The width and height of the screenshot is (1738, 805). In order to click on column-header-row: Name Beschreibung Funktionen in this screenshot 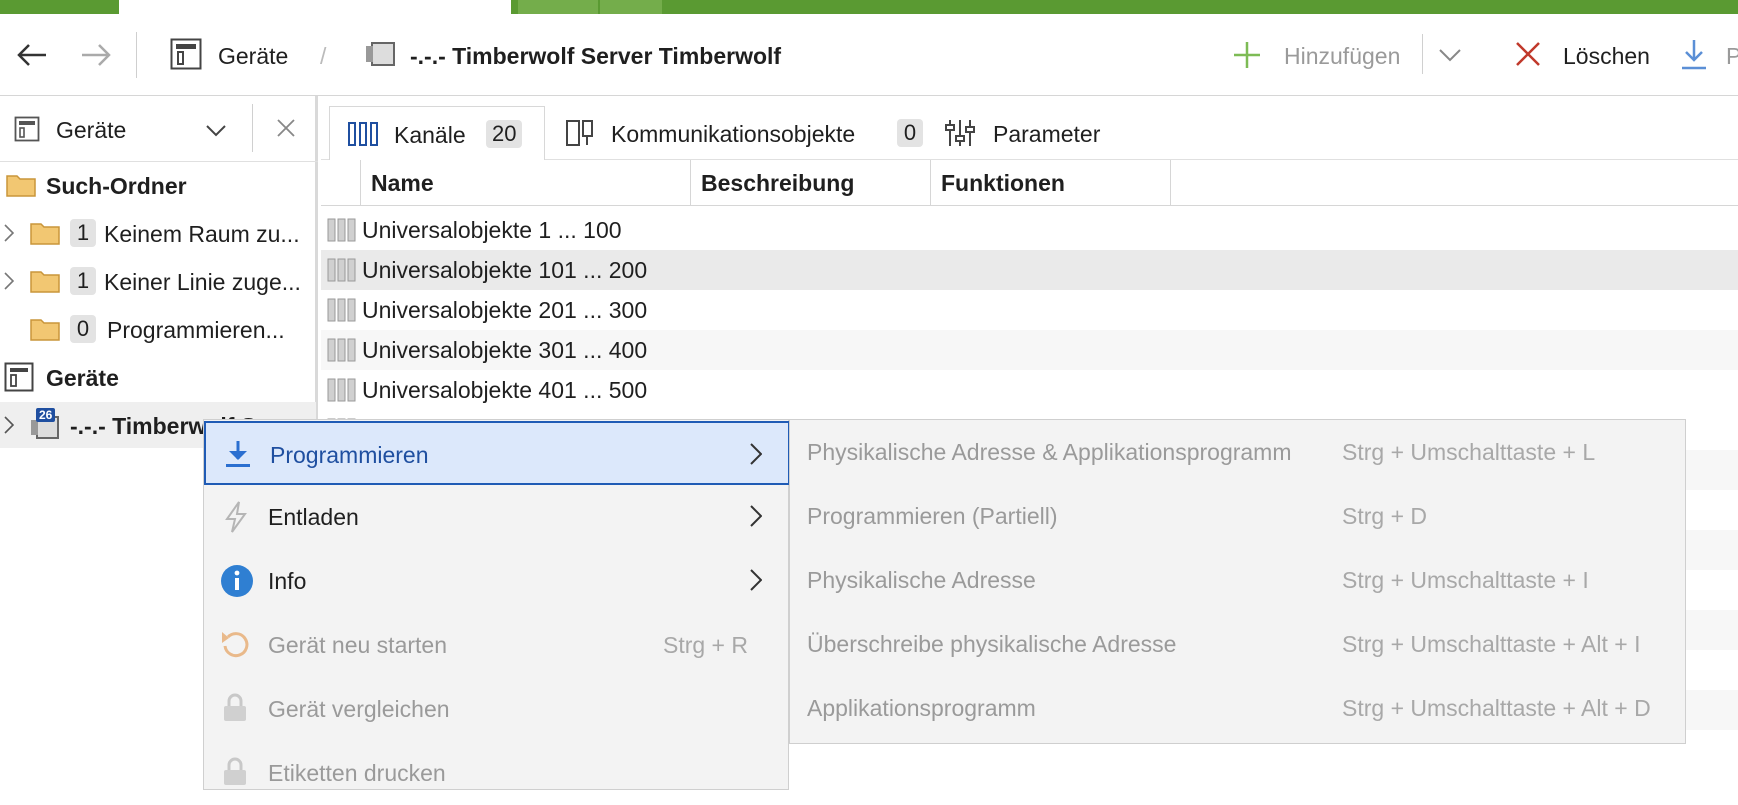, I will do `click(1029, 183)`.